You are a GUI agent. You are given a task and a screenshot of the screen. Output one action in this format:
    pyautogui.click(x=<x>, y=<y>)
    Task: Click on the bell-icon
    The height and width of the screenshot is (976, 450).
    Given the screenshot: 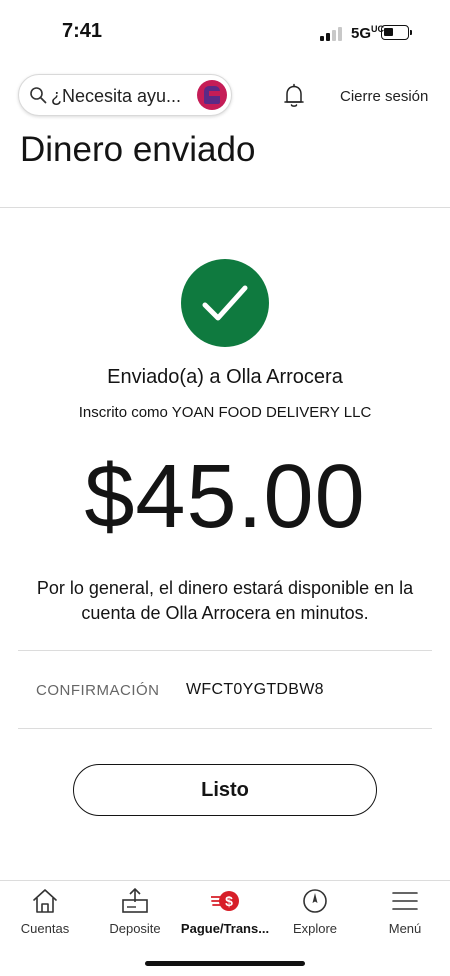 What is the action you would take?
    pyautogui.click(x=294, y=96)
    